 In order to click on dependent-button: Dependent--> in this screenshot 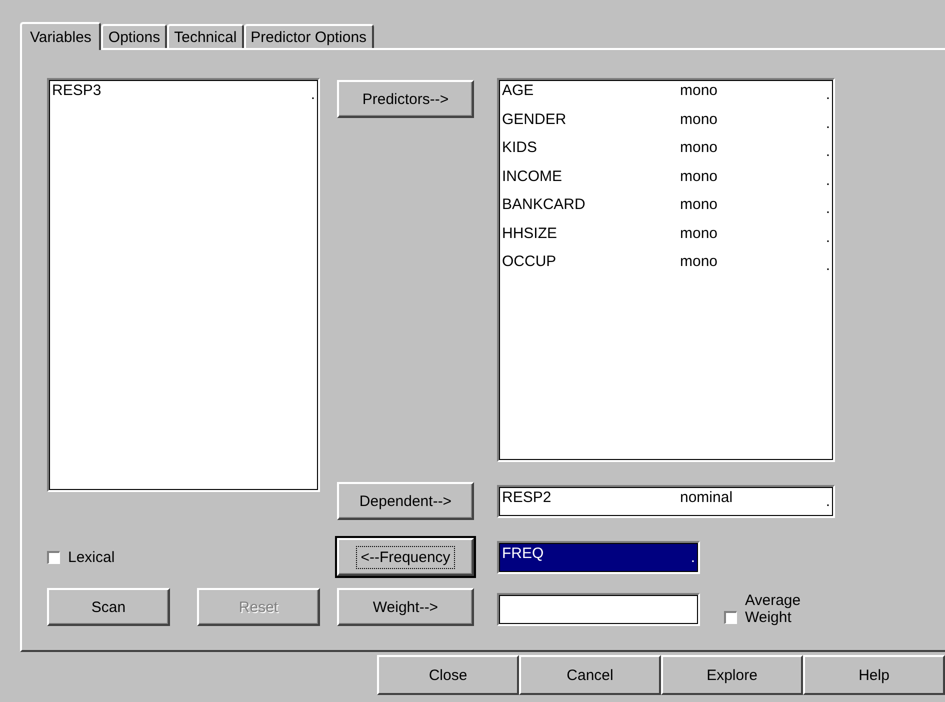, I will do `click(405, 501)`.